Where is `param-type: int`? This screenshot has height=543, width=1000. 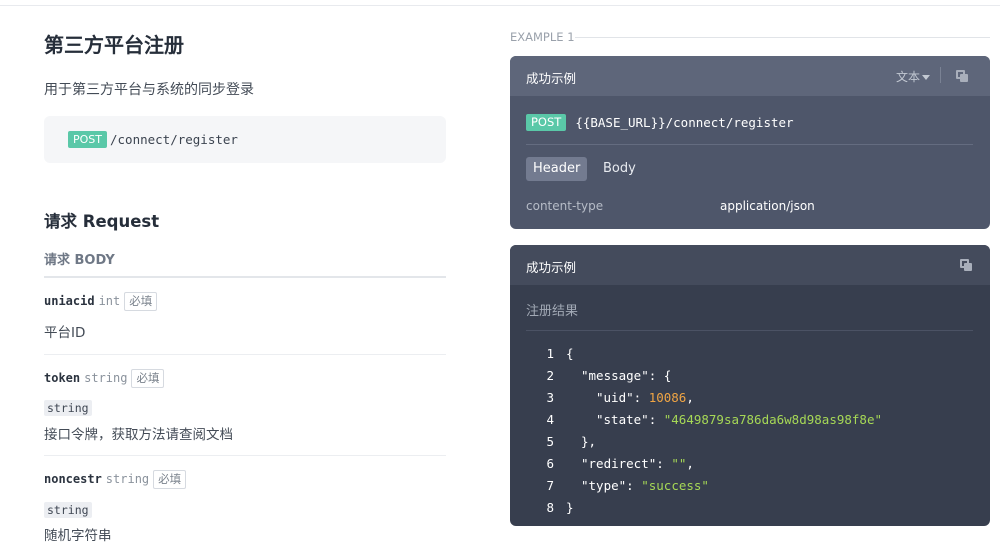 param-type: int is located at coordinates (109, 301).